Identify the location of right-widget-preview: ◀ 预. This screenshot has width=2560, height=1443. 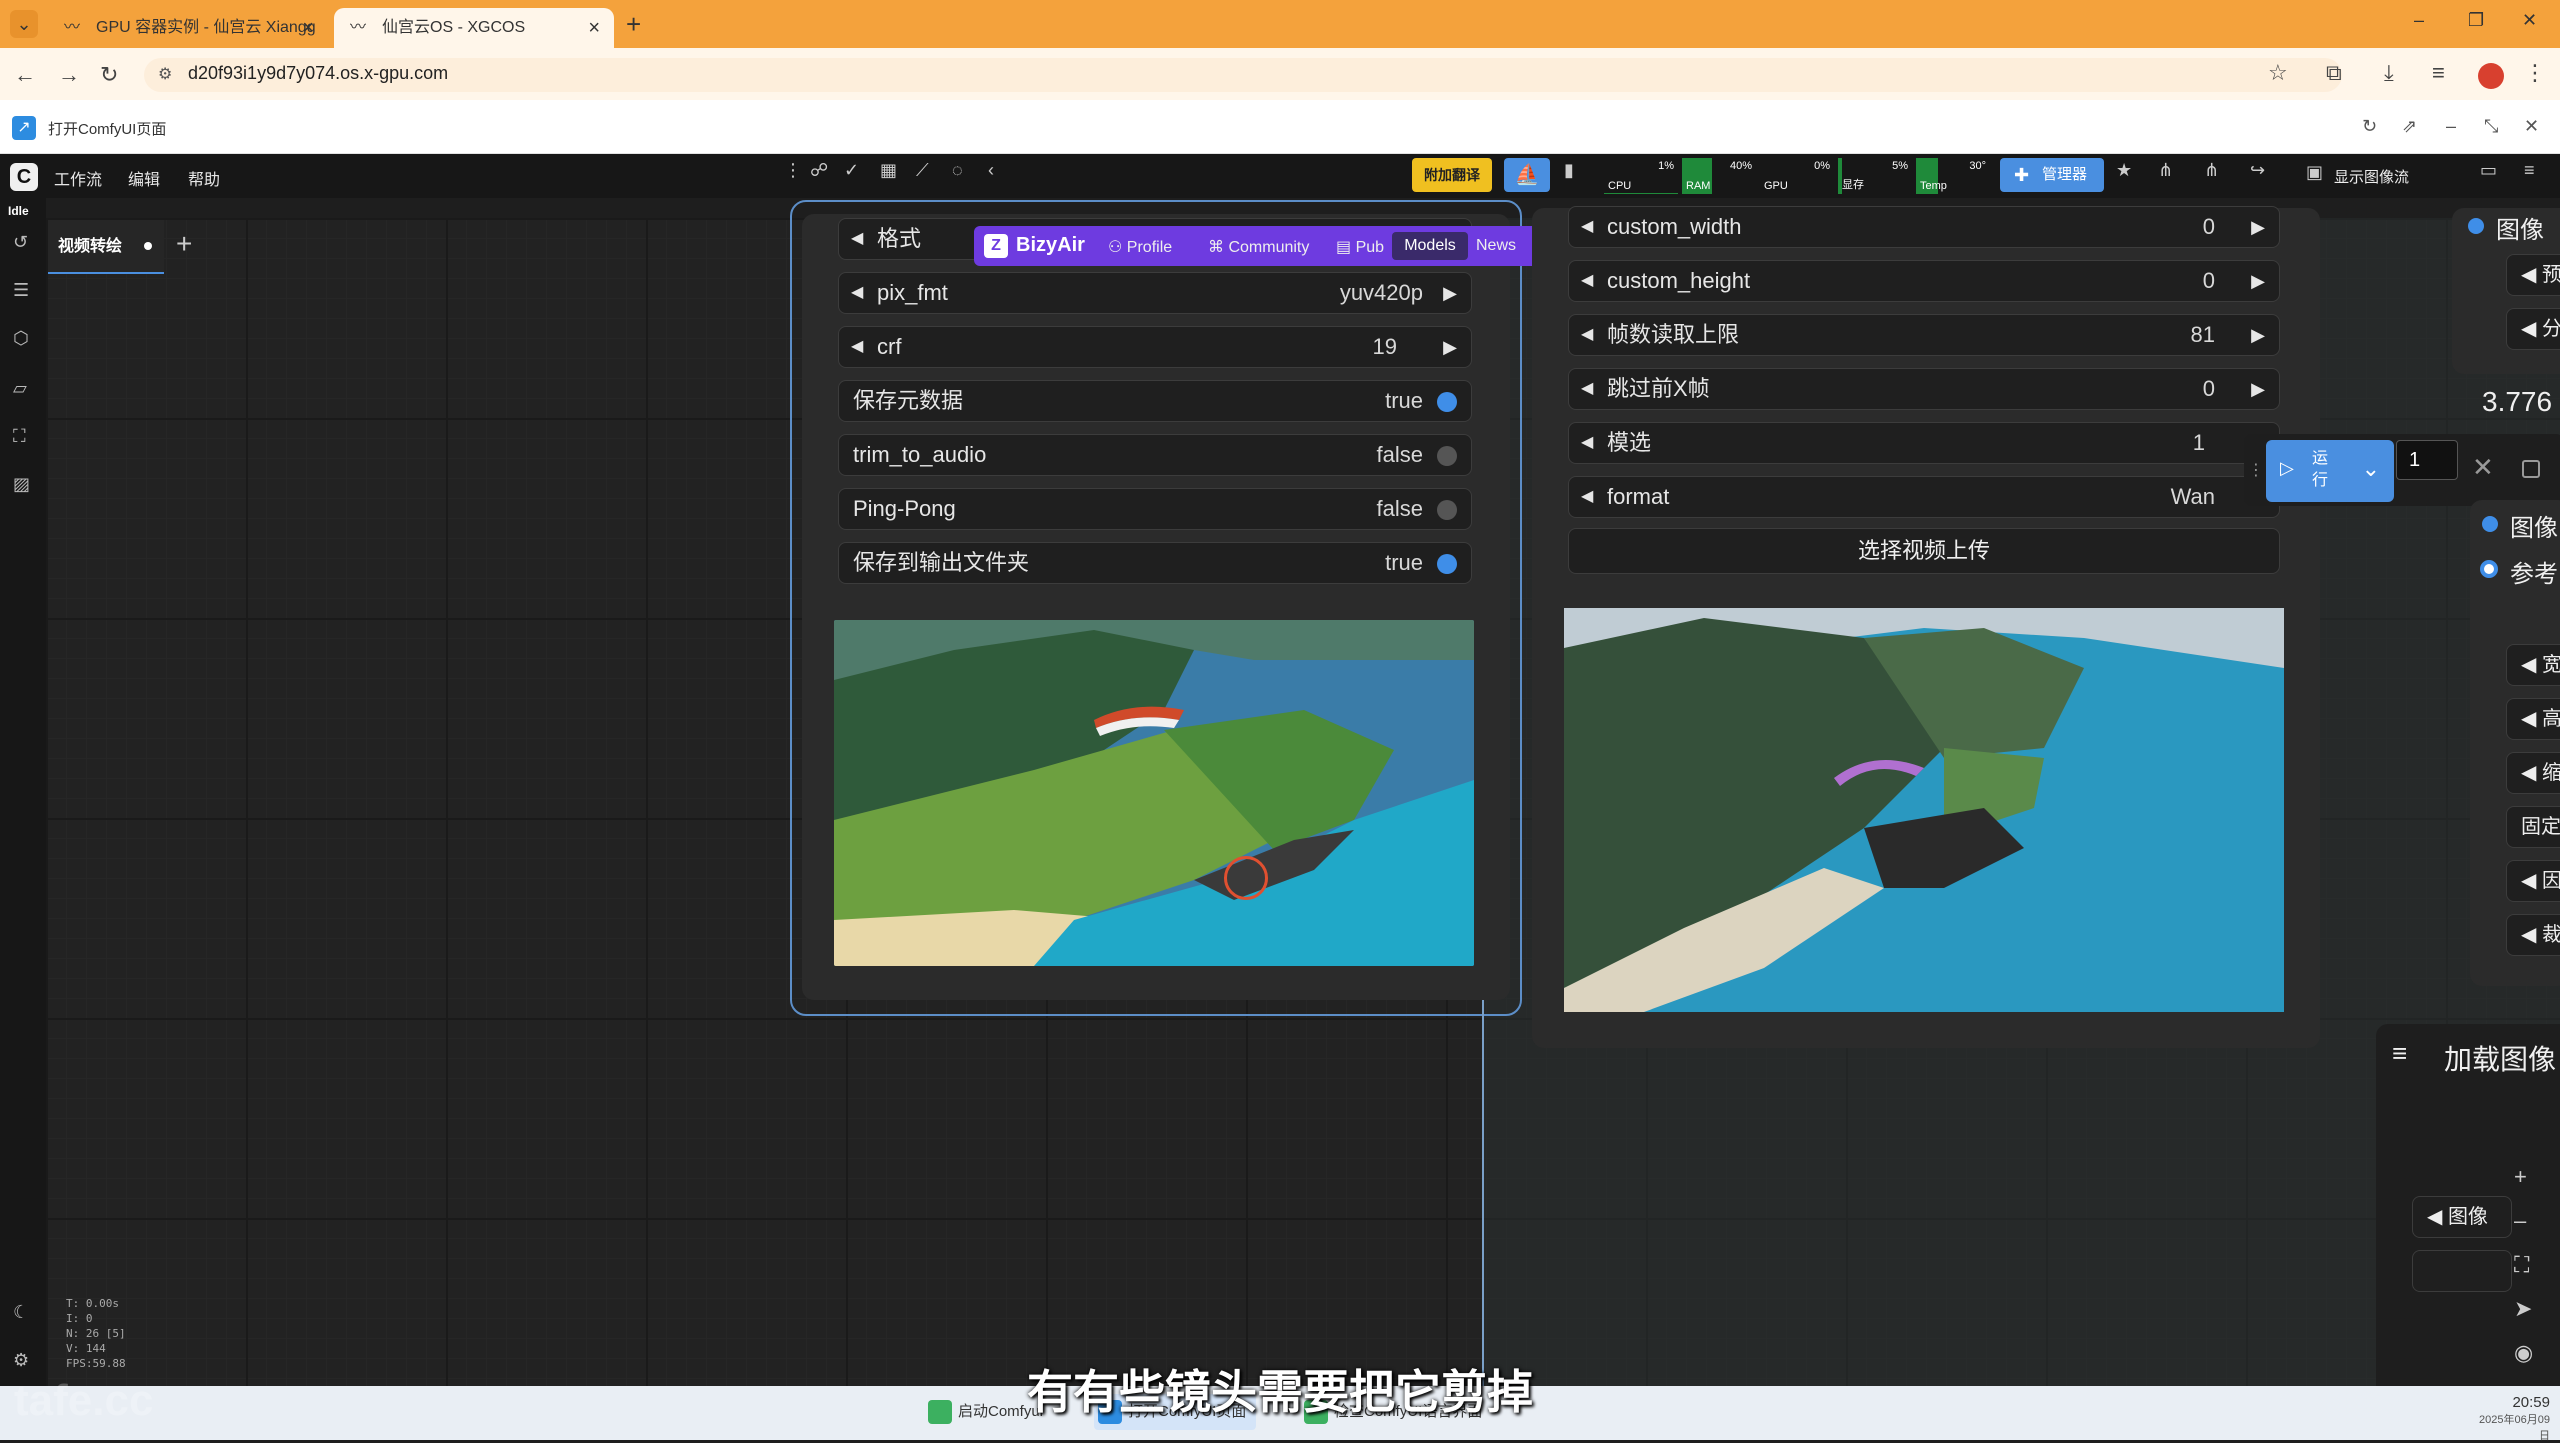
(2533, 275).